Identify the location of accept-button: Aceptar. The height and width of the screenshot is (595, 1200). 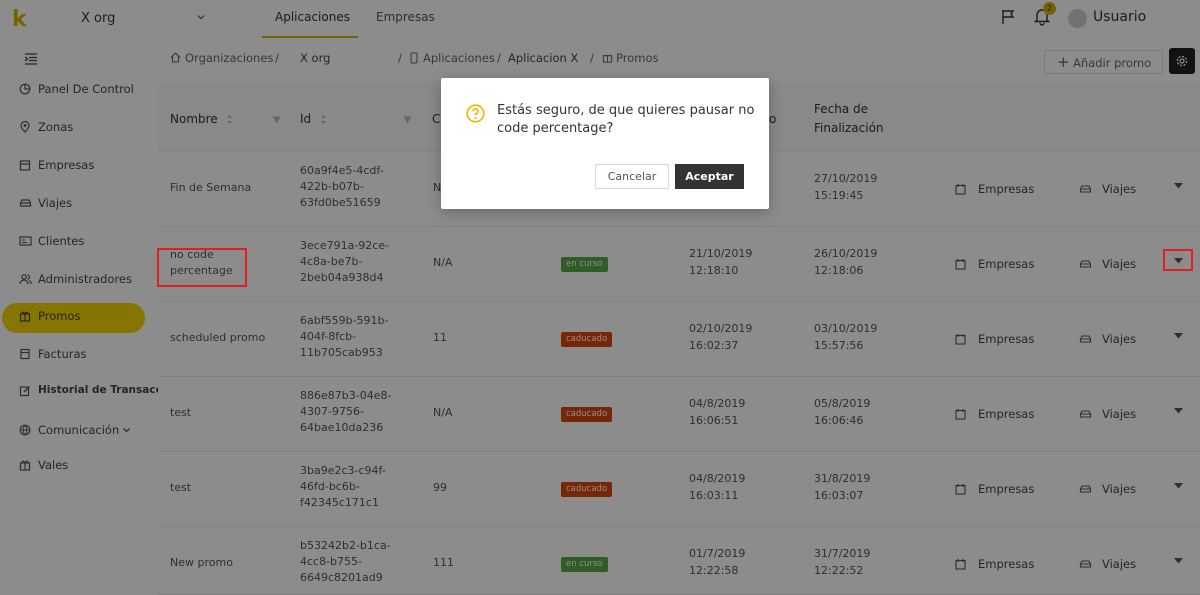
(709, 176).